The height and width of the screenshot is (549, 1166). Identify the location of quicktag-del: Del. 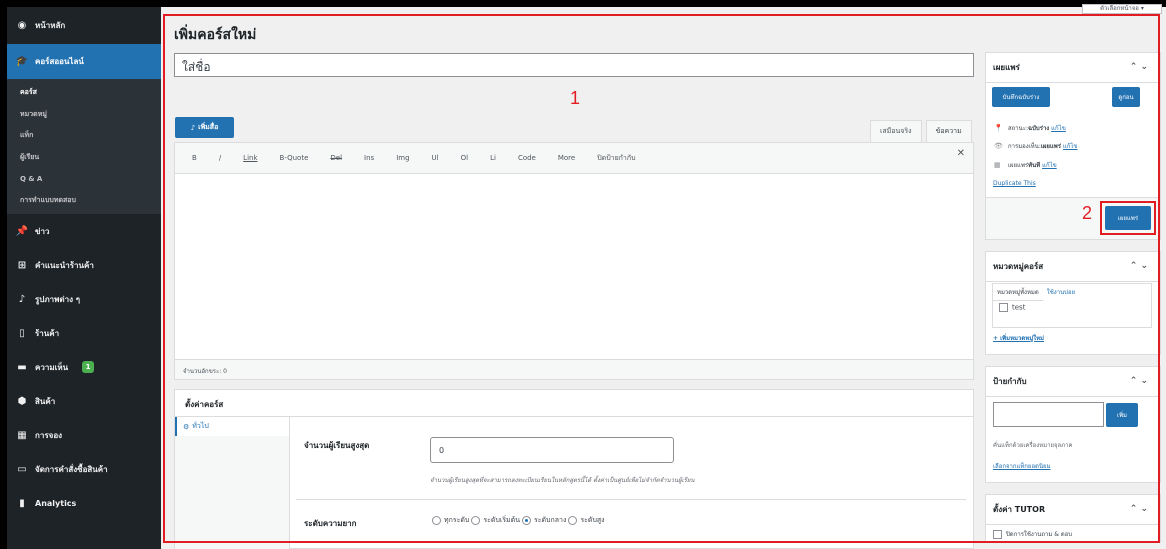
(336, 158).